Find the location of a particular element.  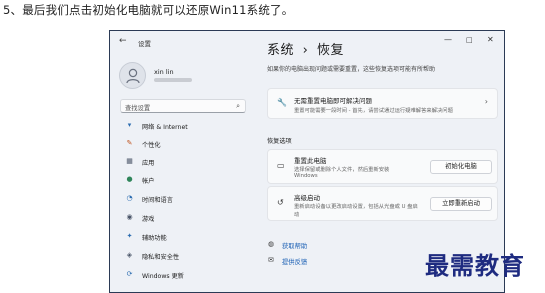

pc-icon: ▭ is located at coordinates (281, 165).